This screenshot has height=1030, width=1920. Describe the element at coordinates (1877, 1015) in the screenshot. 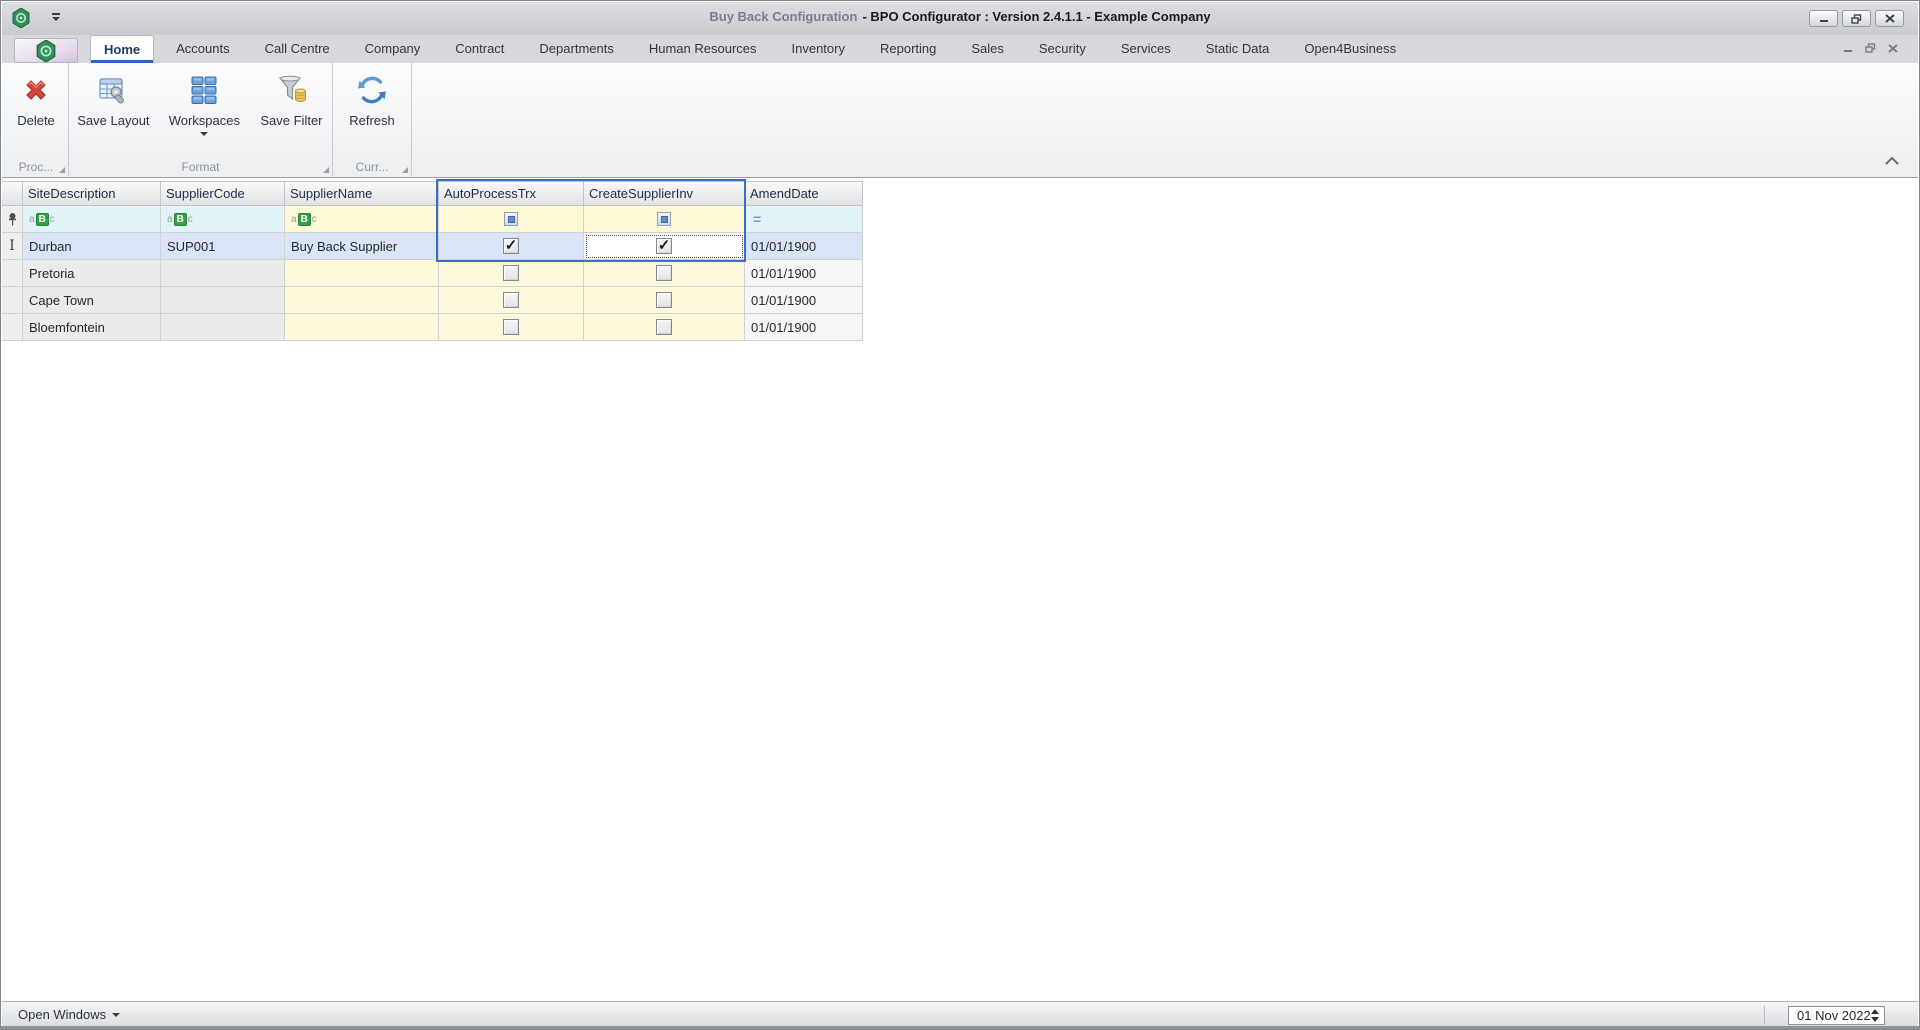

I see `spinner-buttons` at that location.